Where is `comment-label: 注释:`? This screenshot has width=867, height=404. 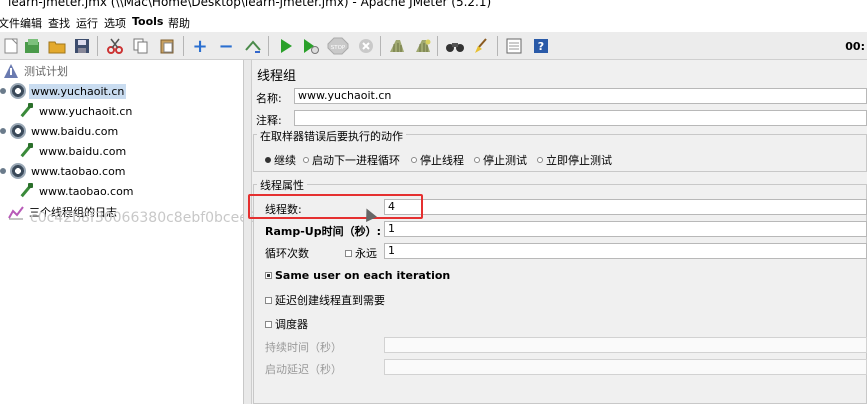
comment-label: 注释: is located at coordinates (269, 120).